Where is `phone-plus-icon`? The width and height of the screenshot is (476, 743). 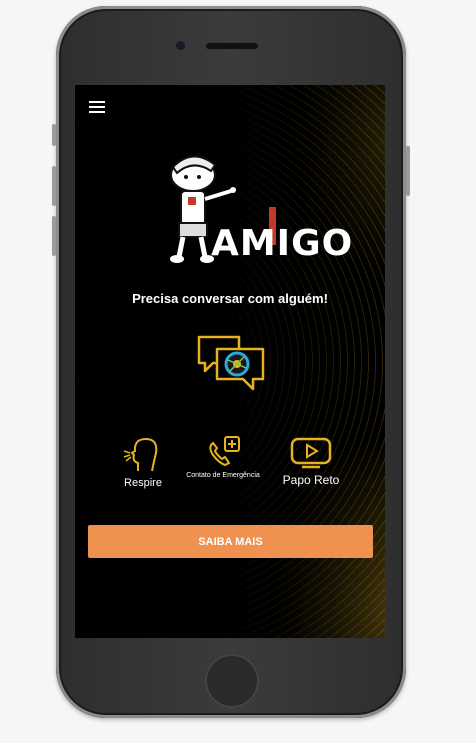 phone-plus-icon is located at coordinates (224, 451).